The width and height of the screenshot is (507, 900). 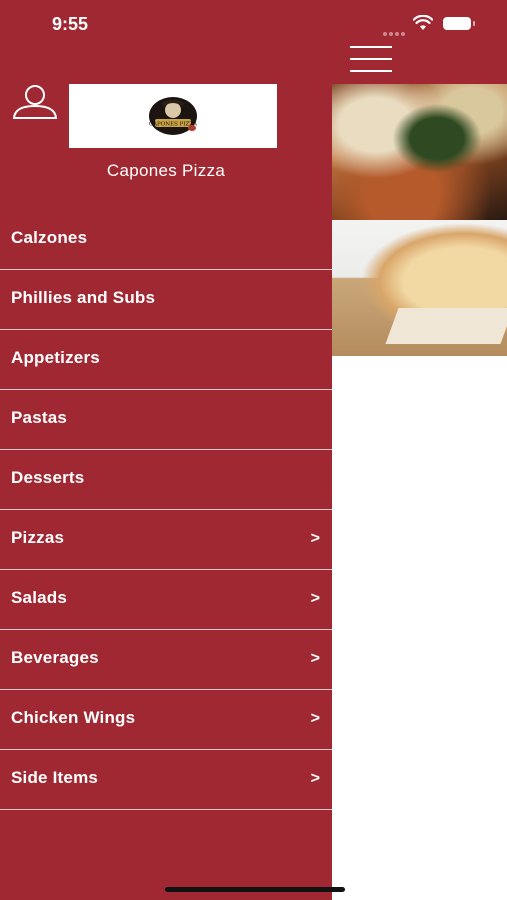 I want to click on calzone-category-image, so click(x=419, y=288).